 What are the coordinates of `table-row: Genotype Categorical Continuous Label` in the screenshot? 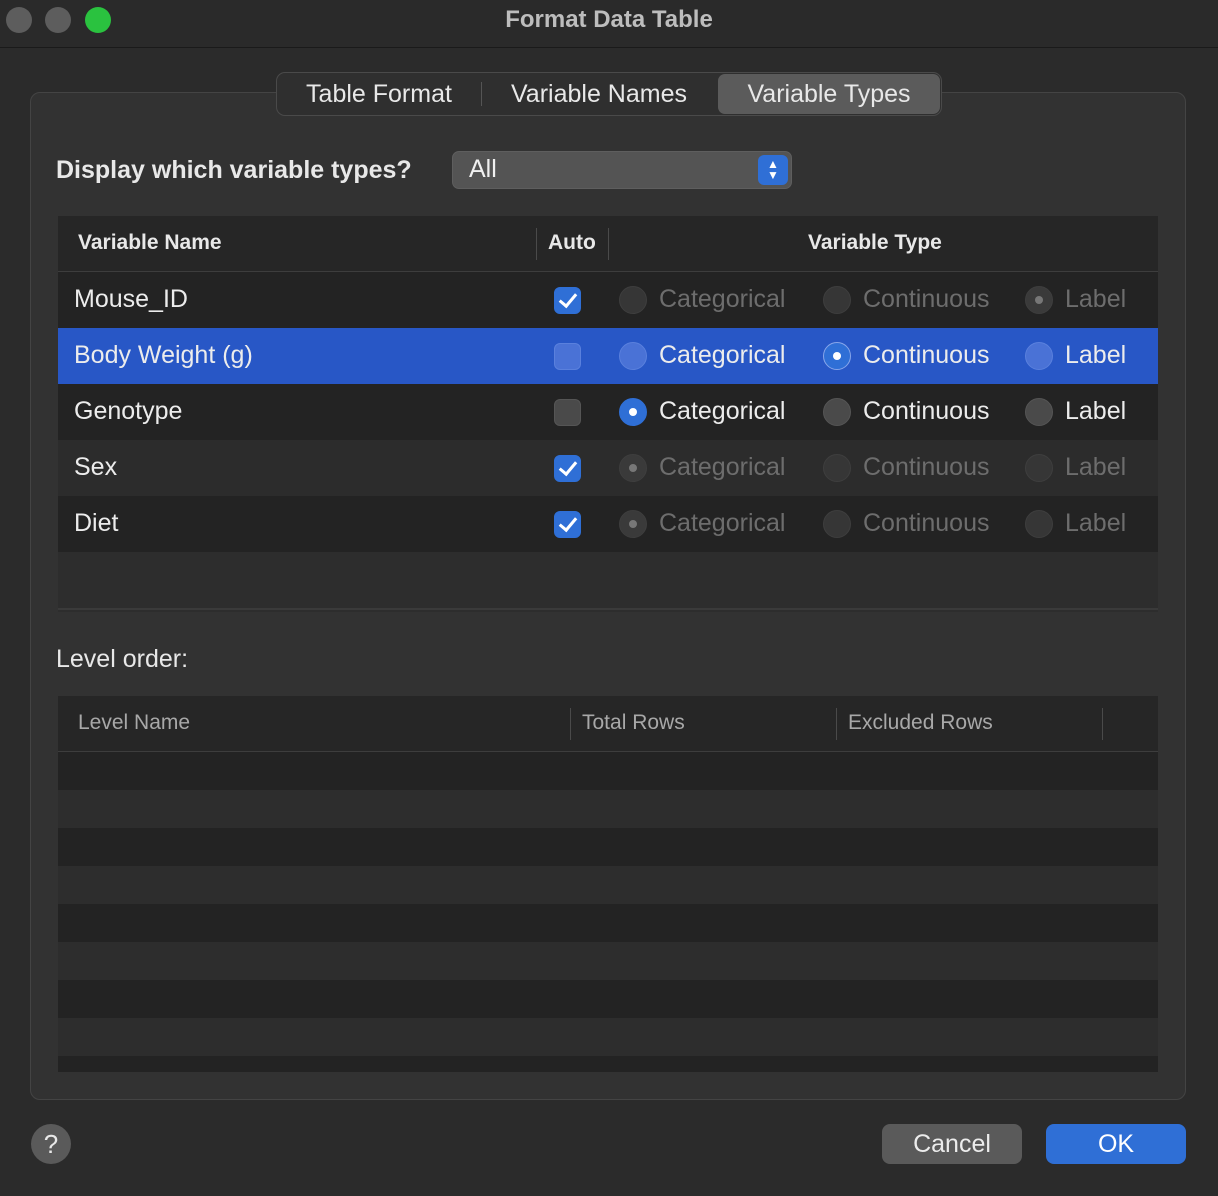 It's located at (608, 412).